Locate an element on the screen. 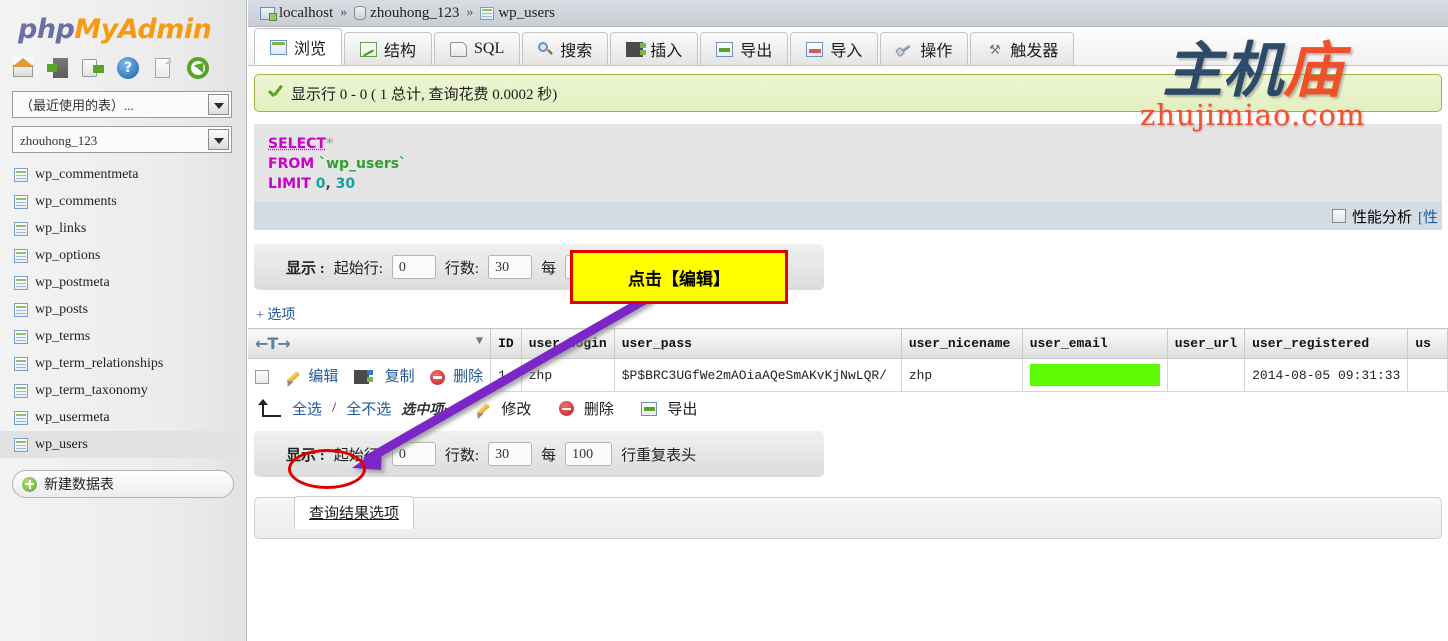 The width and height of the screenshot is (1448, 641). select-all-arrow-icon is located at coordinates (269, 408).